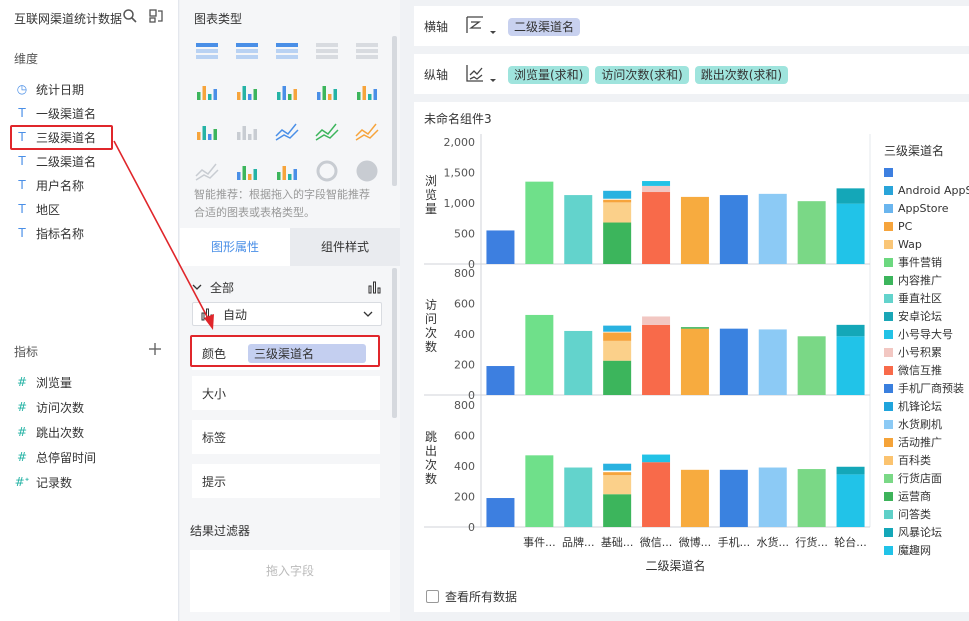 The image size is (969, 621). I want to click on legend-item: 问答类, so click(907, 514).